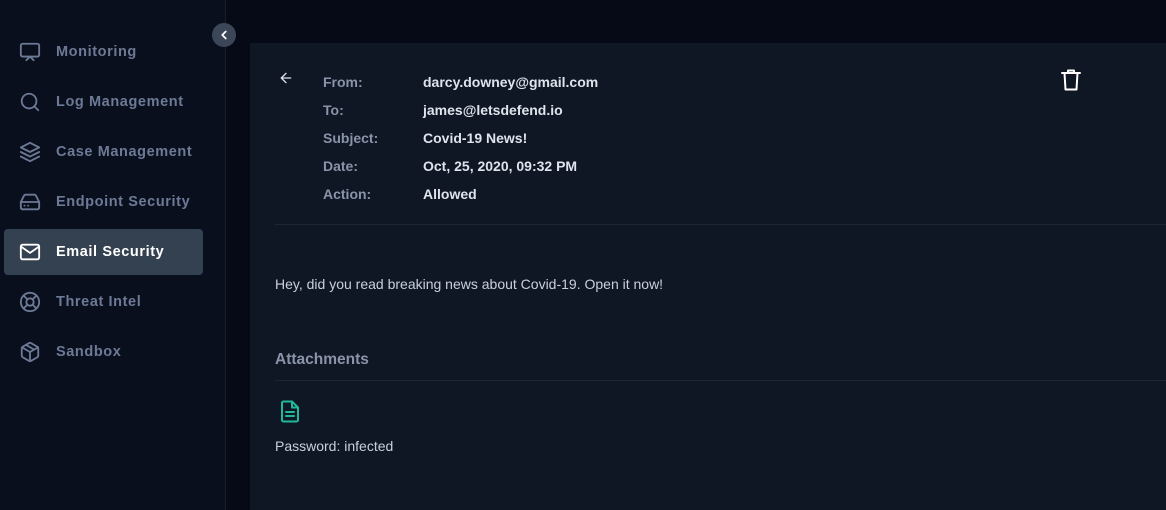 This screenshot has width=1166, height=510. Describe the element at coordinates (400, 194) in the screenshot. I see `action-row: Action: Allowed` at that location.